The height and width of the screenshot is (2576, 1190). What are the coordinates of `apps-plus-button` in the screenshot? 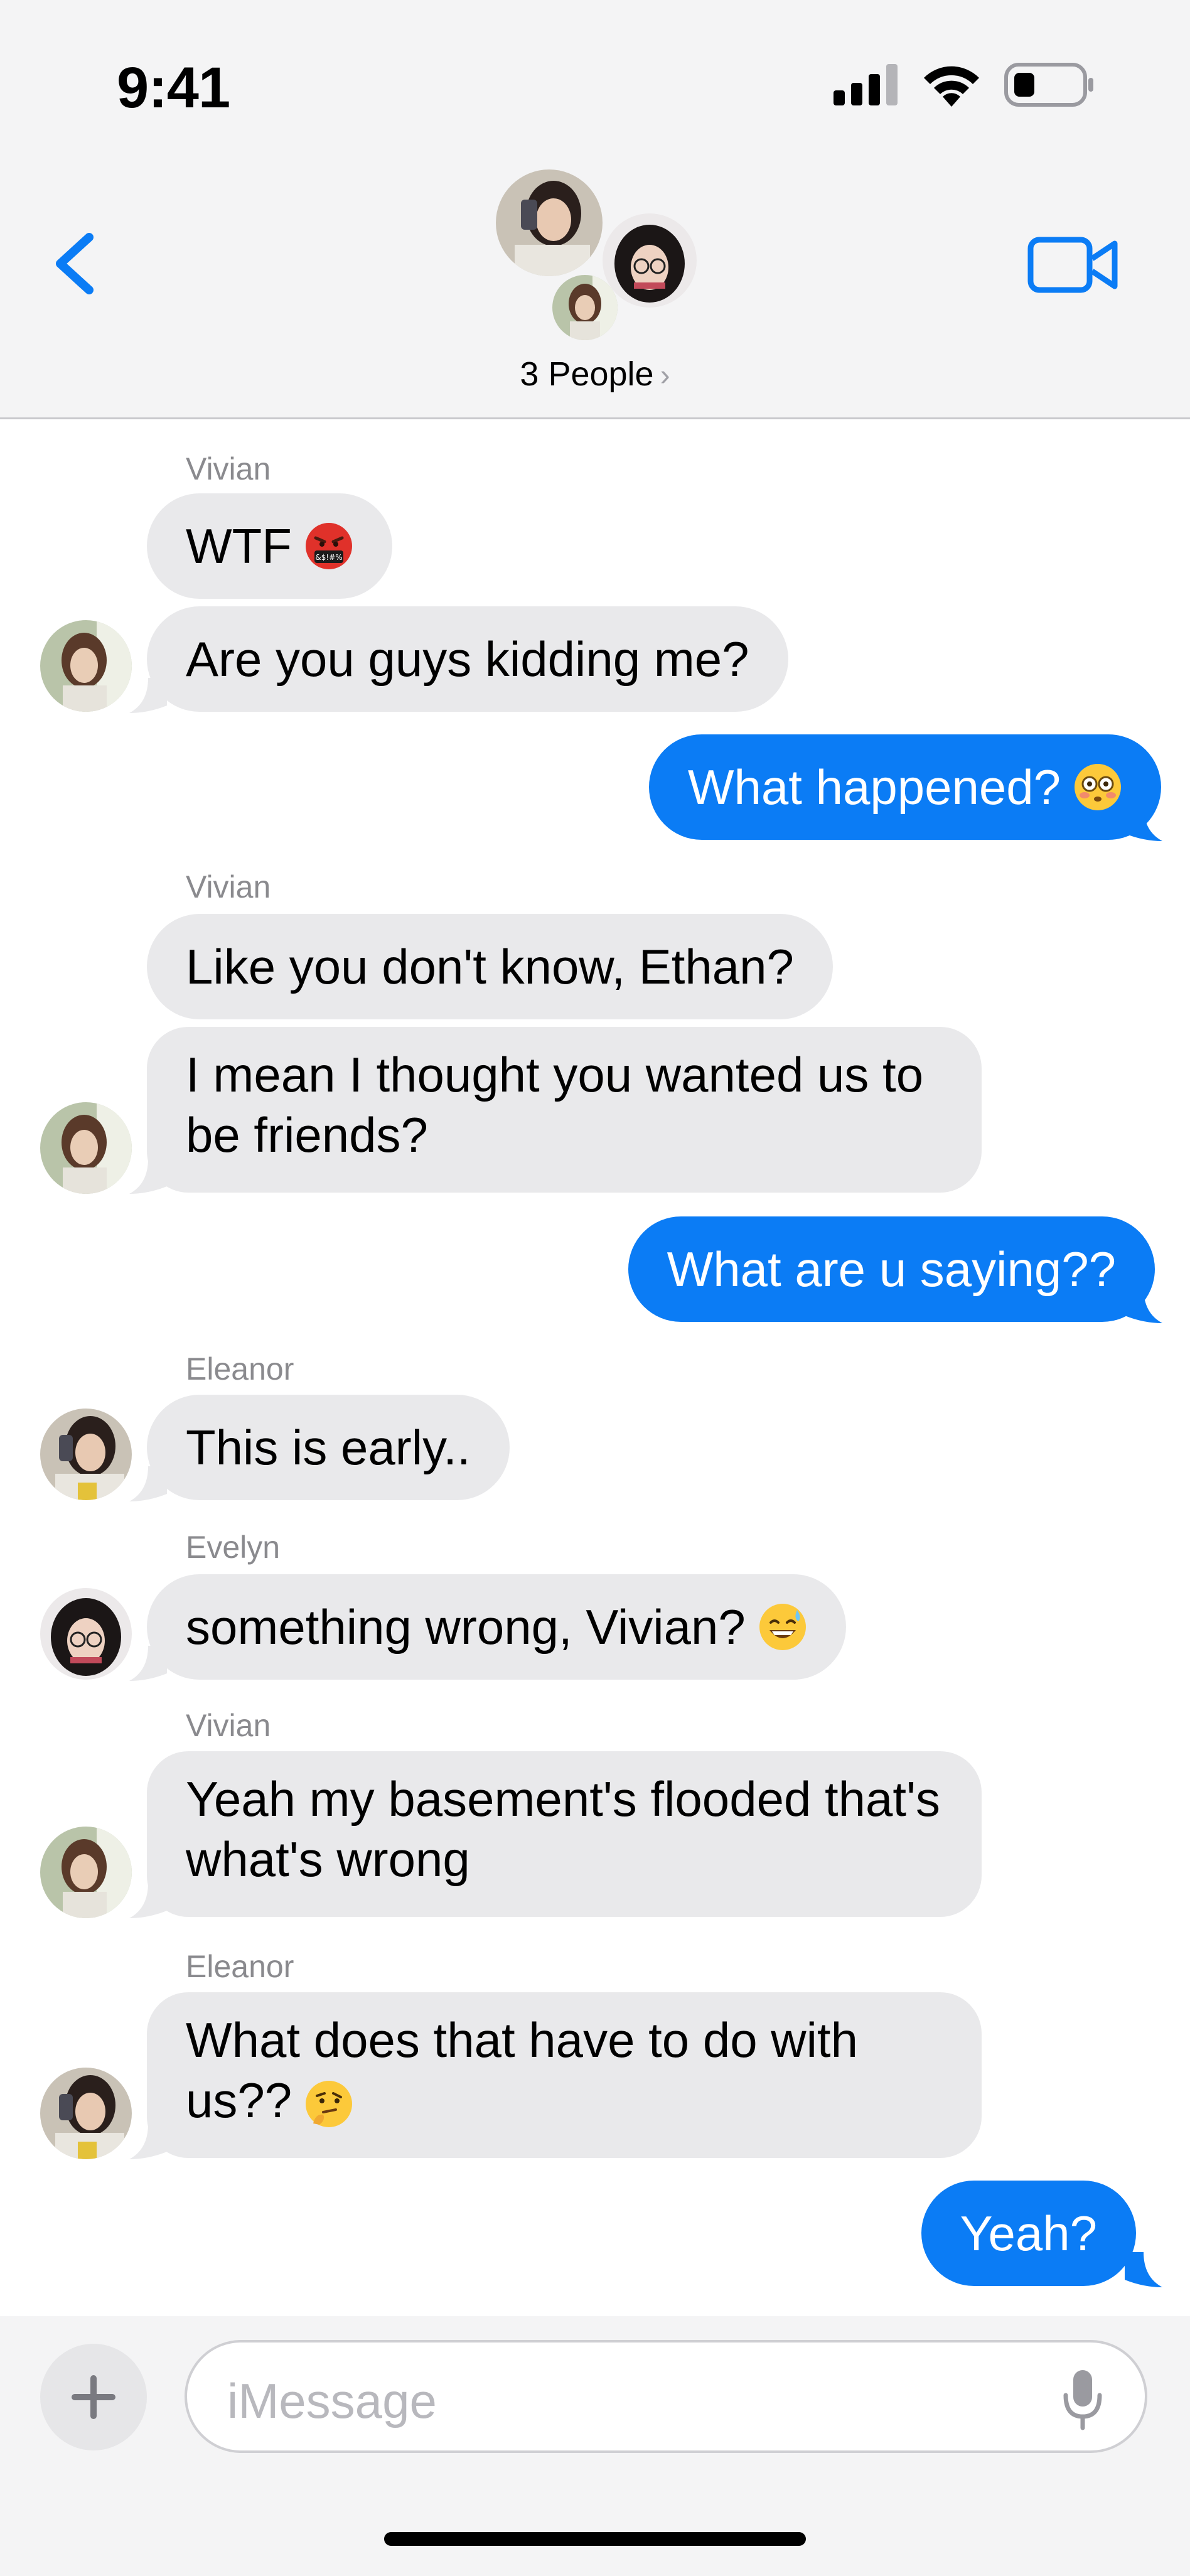 It's located at (93, 2397).